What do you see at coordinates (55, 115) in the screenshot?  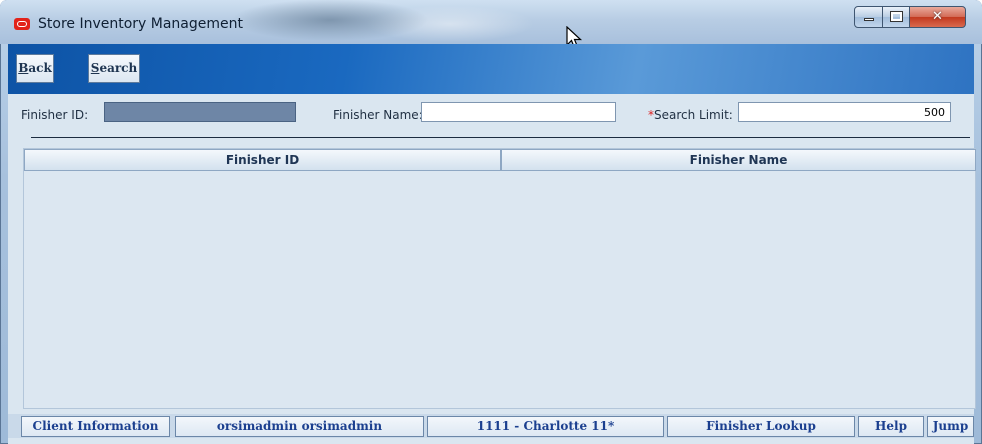 I see `finisher-id-label: Finisher ID:` at bounding box center [55, 115].